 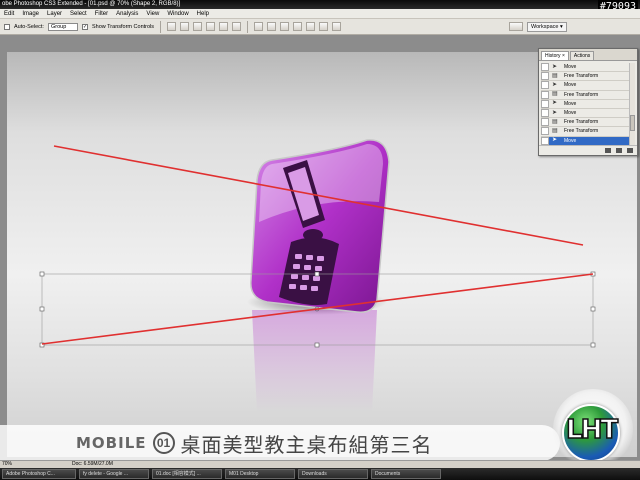 I want to click on lht-logo-text: LHT, so click(x=592, y=430).